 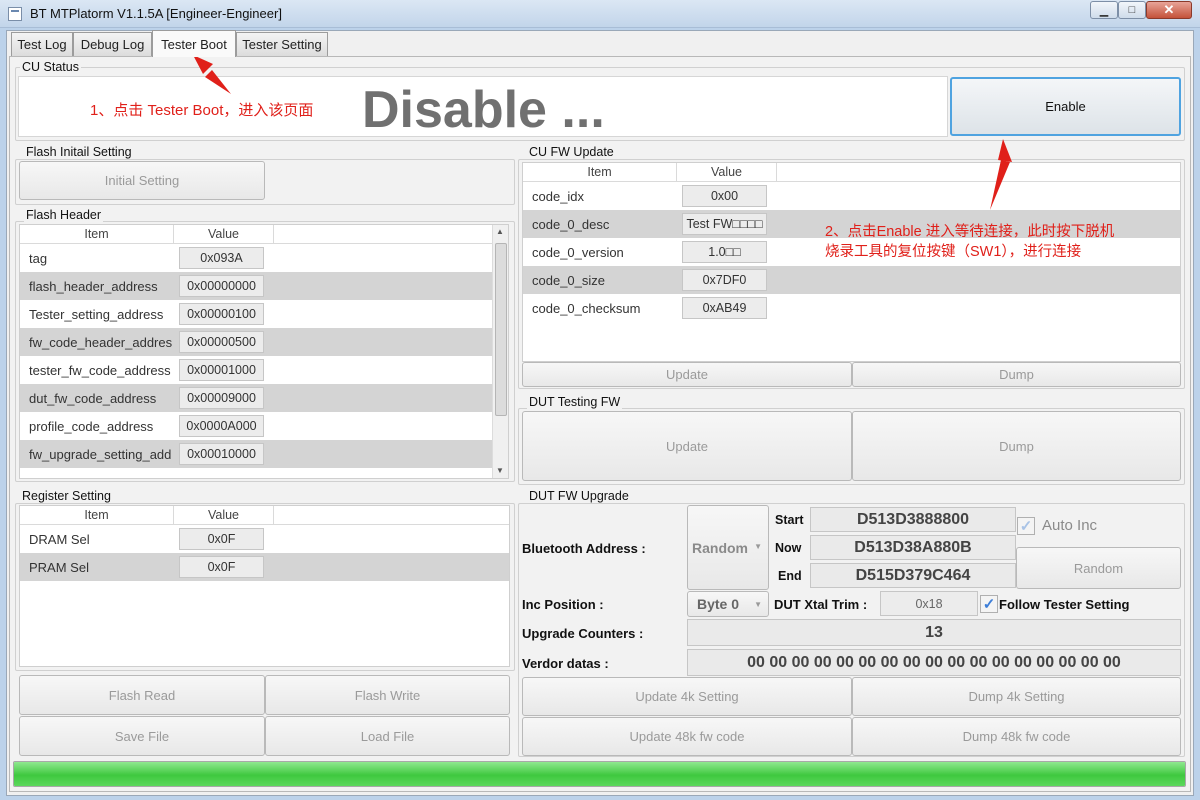 I want to click on tab-test-log: Test Log, so click(x=42, y=44).